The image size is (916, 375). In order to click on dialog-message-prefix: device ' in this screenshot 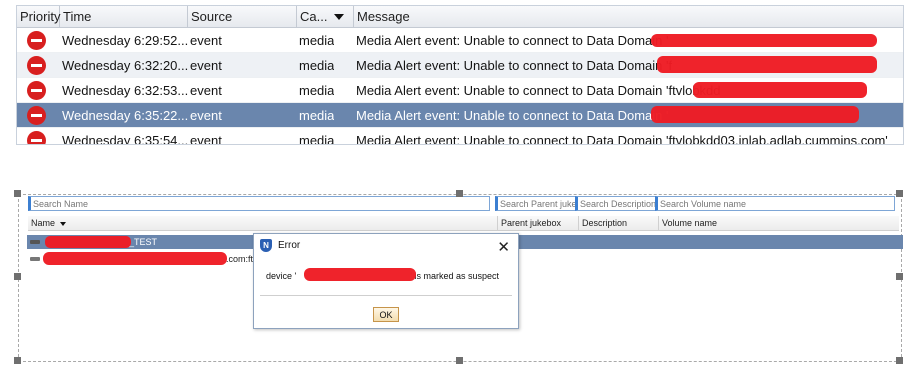, I will do `click(281, 276)`.